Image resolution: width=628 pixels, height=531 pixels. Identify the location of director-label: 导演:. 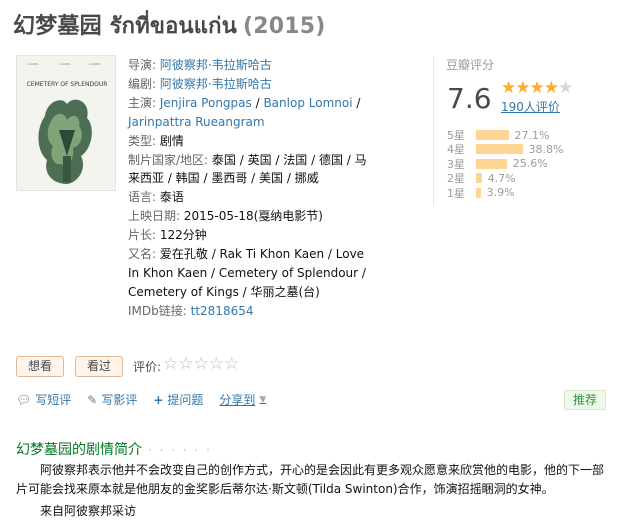
(142, 65).